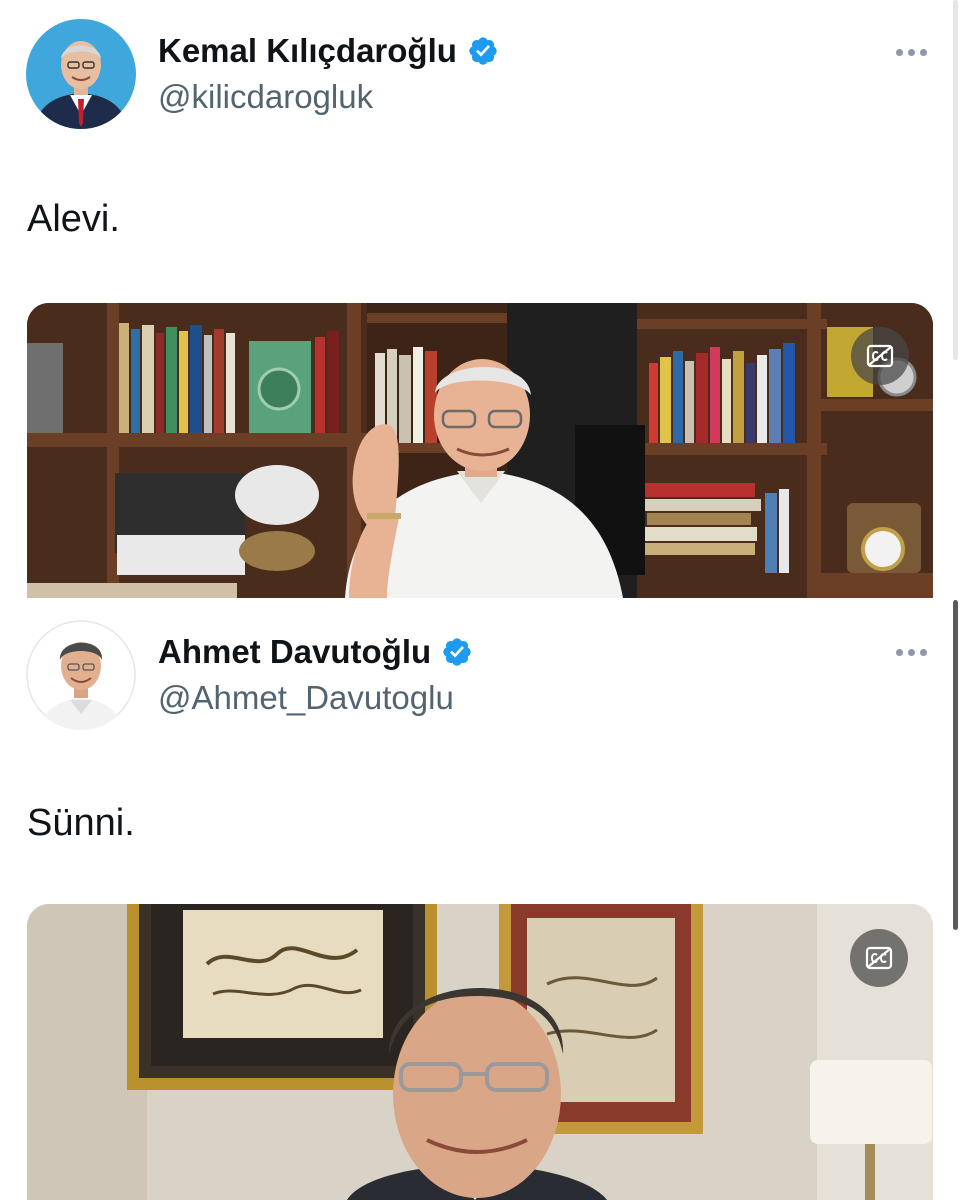  I want to click on author-name-row: Ahmet Davutoğlu, so click(315, 652).